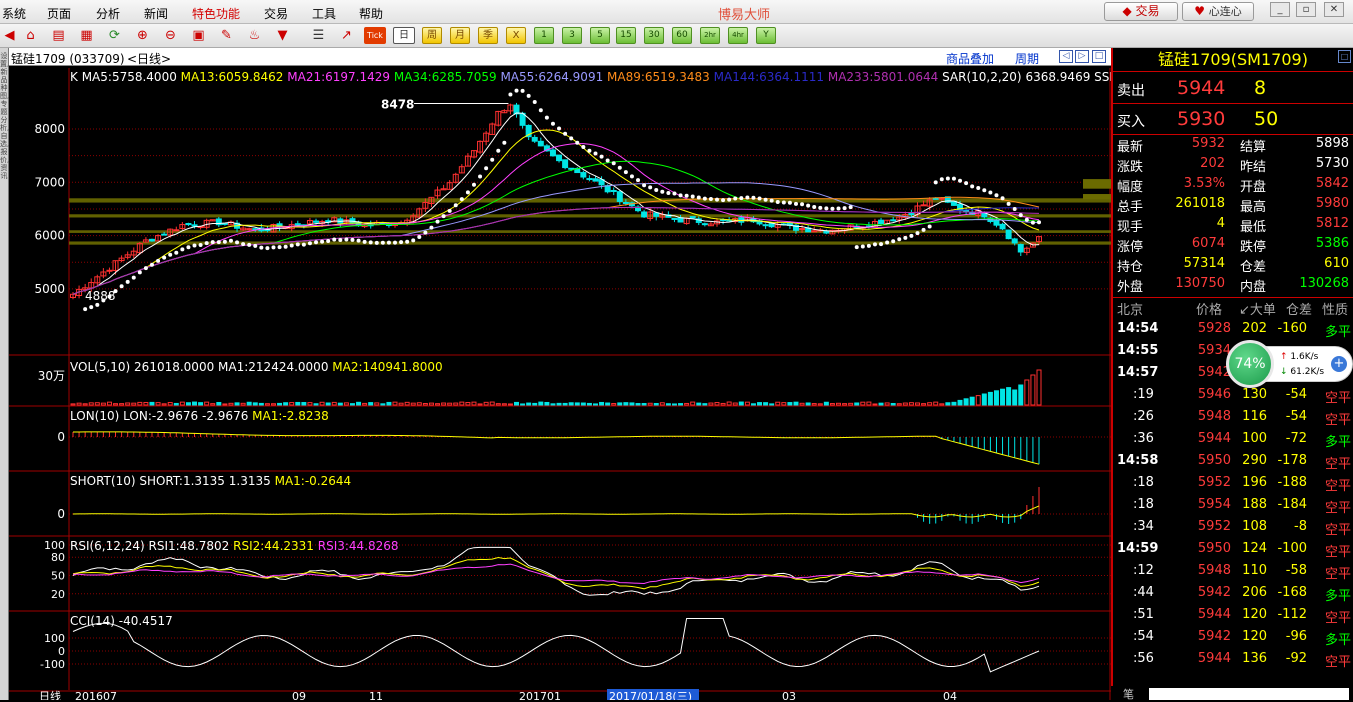 This screenshot has width=1353, height=702. Describe the element at coordinates (544, 35) in the screenshot. I see `minute-1-button: 1` at that location.